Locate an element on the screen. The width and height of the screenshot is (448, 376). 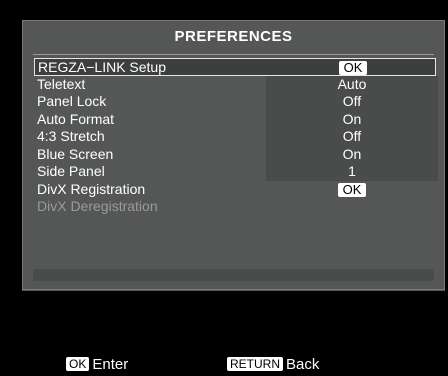
footer-divider is located at coordinates (233, 290).